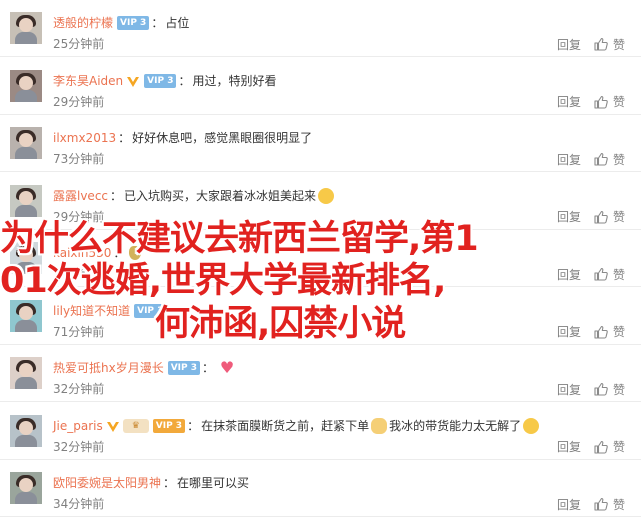 The width and height of the screenshot is (641, 529). Describe the element at coordinates (79, 159) in the screenshot. I see `comment-timestamp: 73分钟前` at that location.